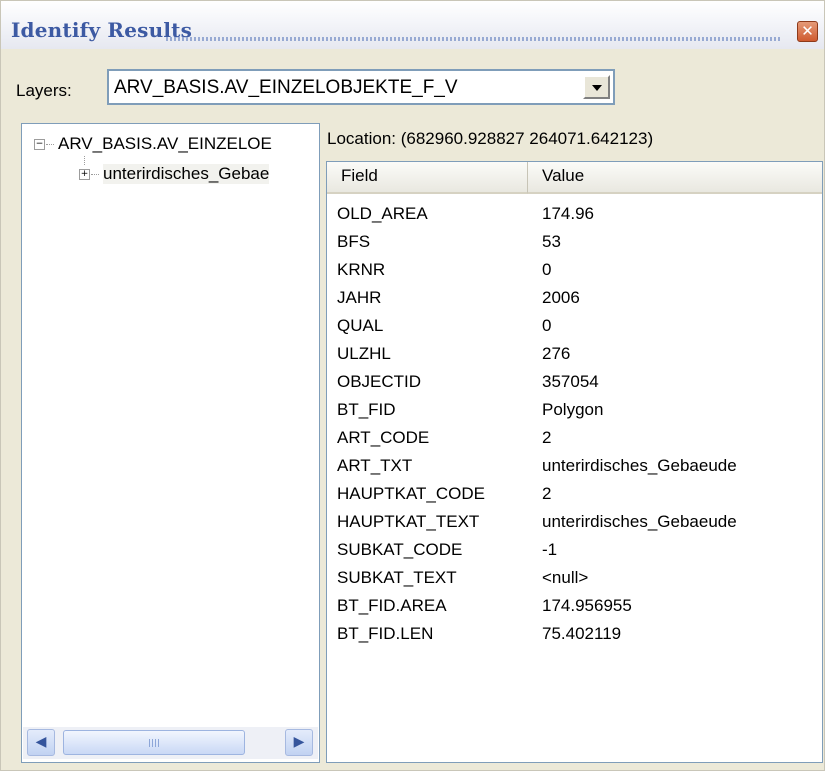 The image size is (825, 771). Describe the element at coordinates (582, 633) in the screenshot. I see `field-value: 75.402119` at that location.